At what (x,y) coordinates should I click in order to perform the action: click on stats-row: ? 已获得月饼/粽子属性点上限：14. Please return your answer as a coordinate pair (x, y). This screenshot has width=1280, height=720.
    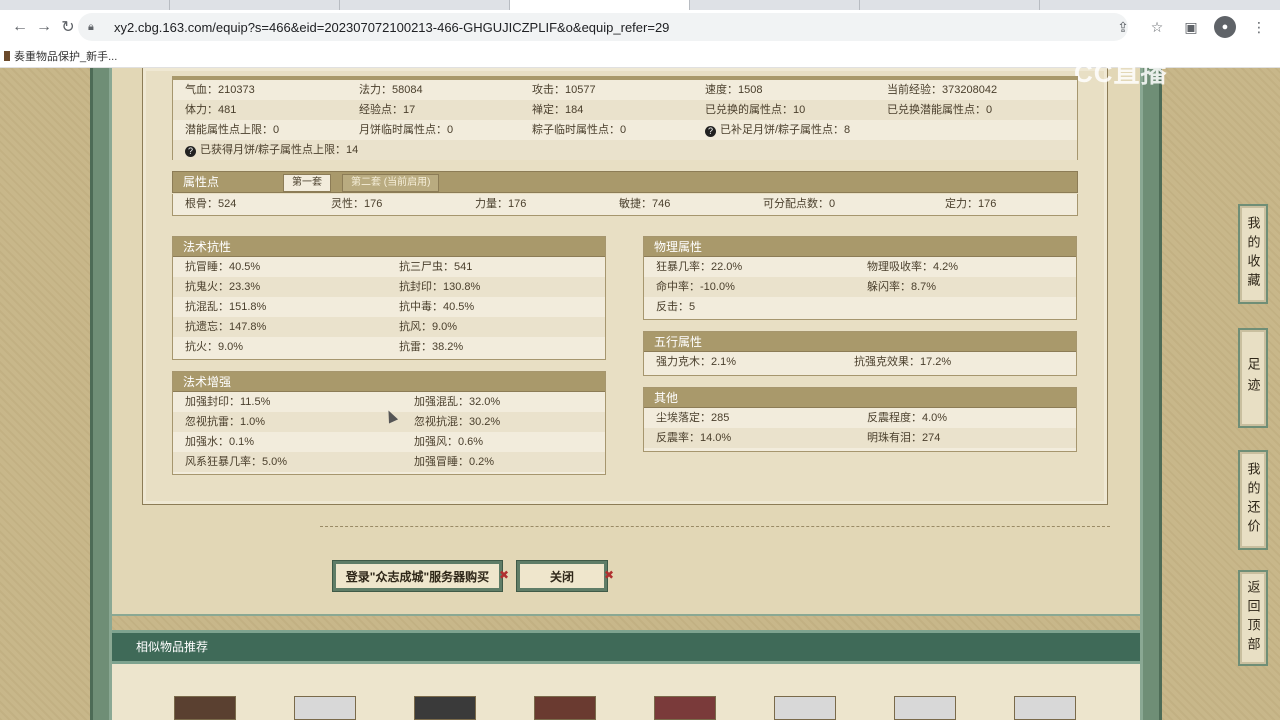
    Looking at the image, I should click on (625, 150).